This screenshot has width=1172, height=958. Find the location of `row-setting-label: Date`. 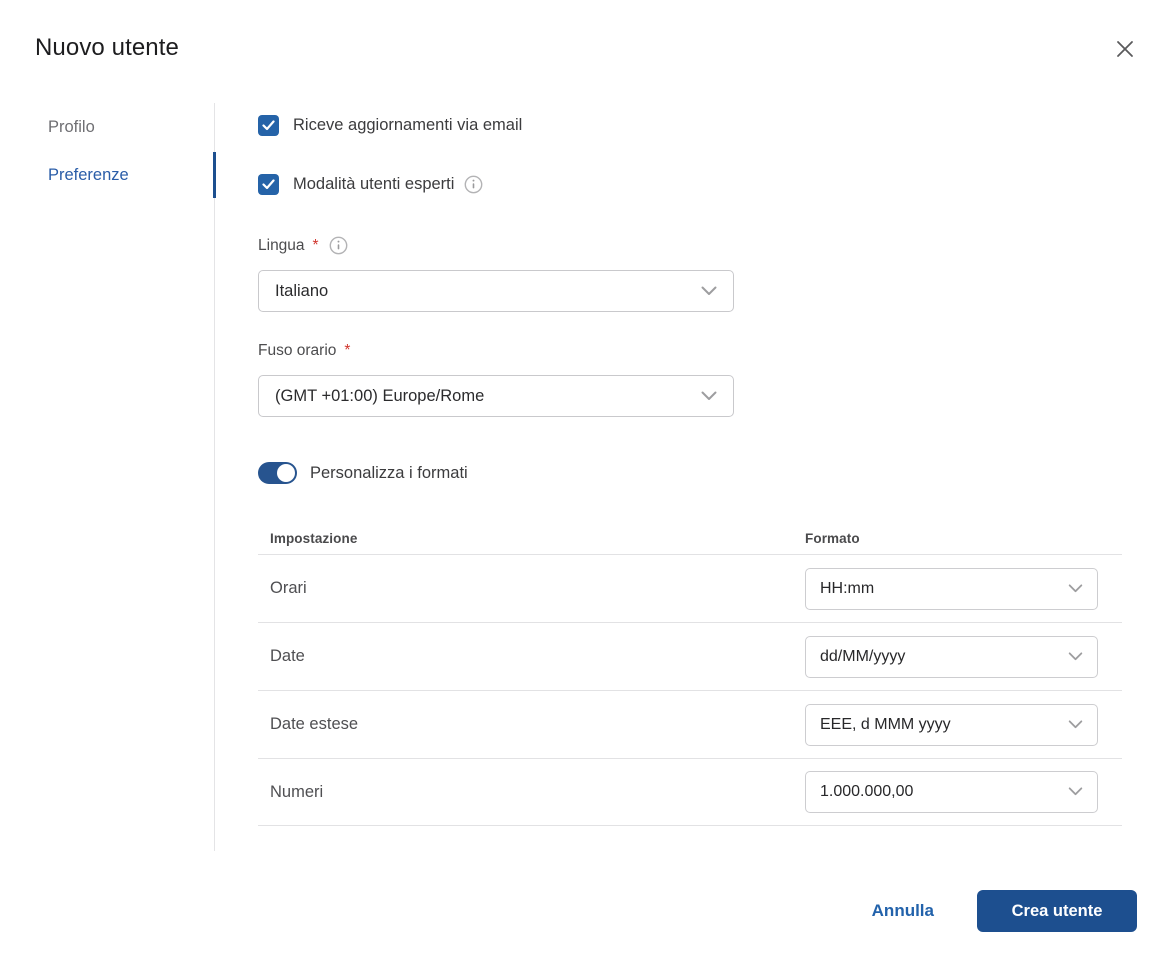

row-setting-label: Date is located at coordinates (287, 656).